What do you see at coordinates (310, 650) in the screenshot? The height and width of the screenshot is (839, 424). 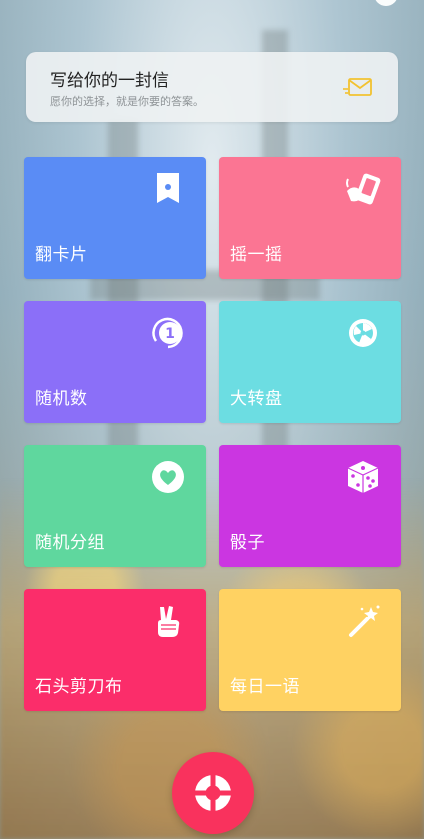 I see `tile-daily-quote: 每日一语` at bounding box center [310, 650].